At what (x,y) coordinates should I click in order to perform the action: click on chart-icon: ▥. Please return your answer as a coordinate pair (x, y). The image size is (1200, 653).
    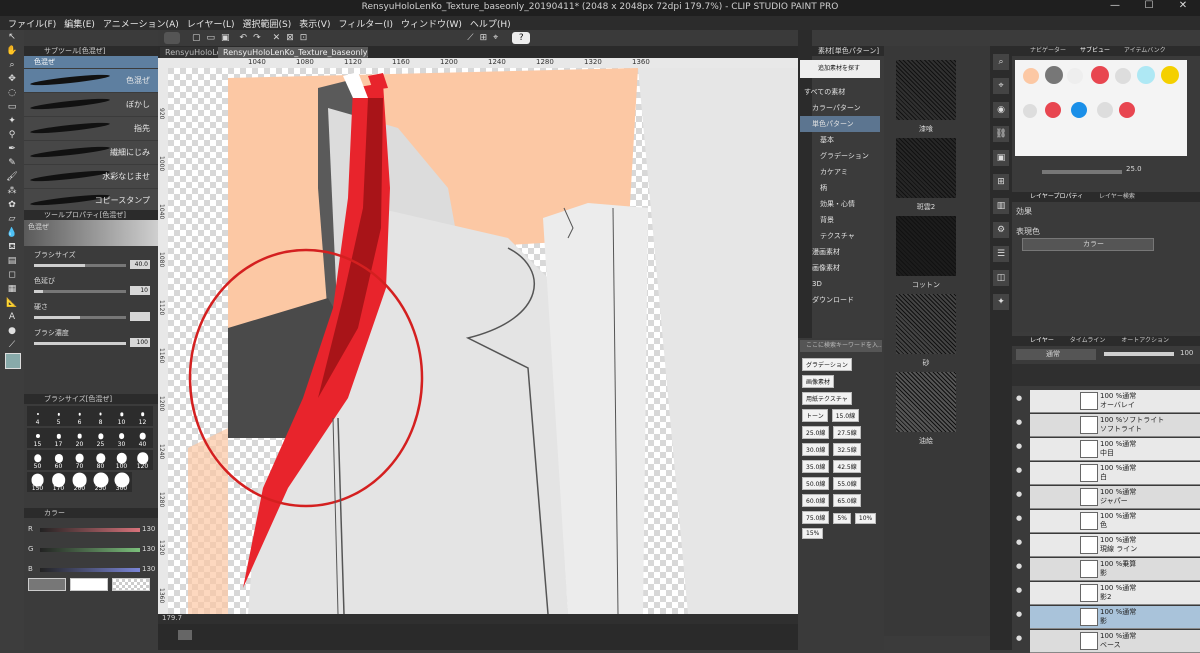
    Looking at the image, I should click on (1001, 206).